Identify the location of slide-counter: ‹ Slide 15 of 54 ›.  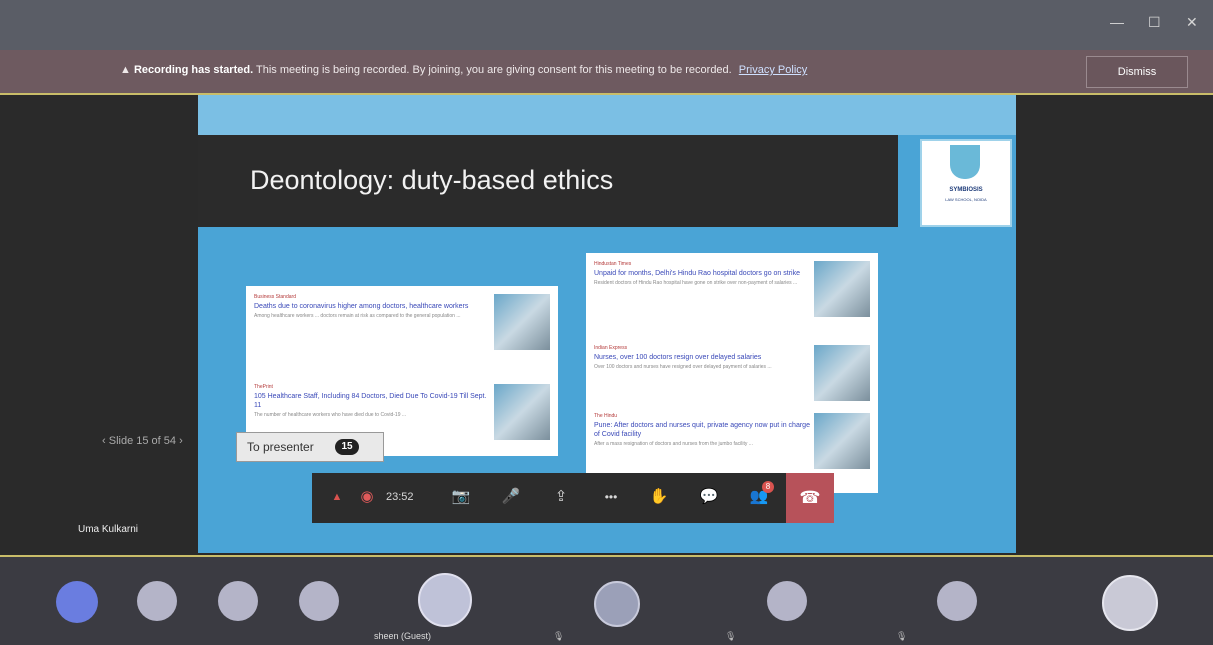
(142, 441).